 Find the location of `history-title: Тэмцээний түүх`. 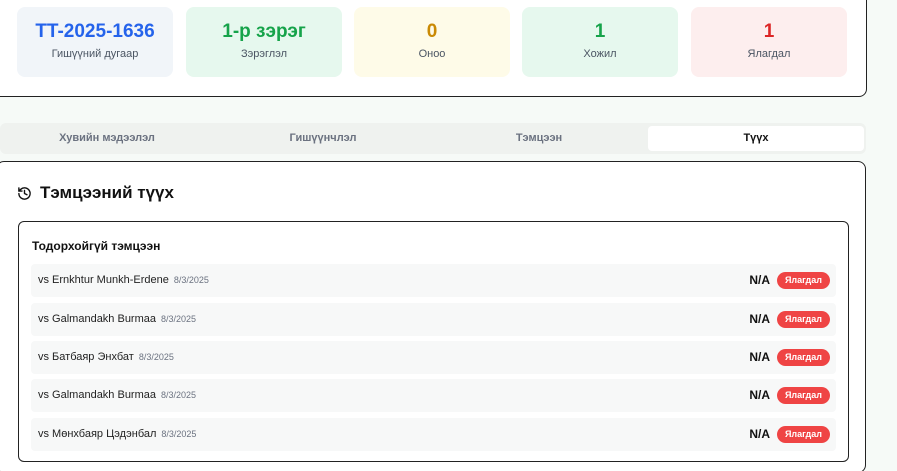

history-title: Тэмцээний түүх is located at coordinates (107, 192).